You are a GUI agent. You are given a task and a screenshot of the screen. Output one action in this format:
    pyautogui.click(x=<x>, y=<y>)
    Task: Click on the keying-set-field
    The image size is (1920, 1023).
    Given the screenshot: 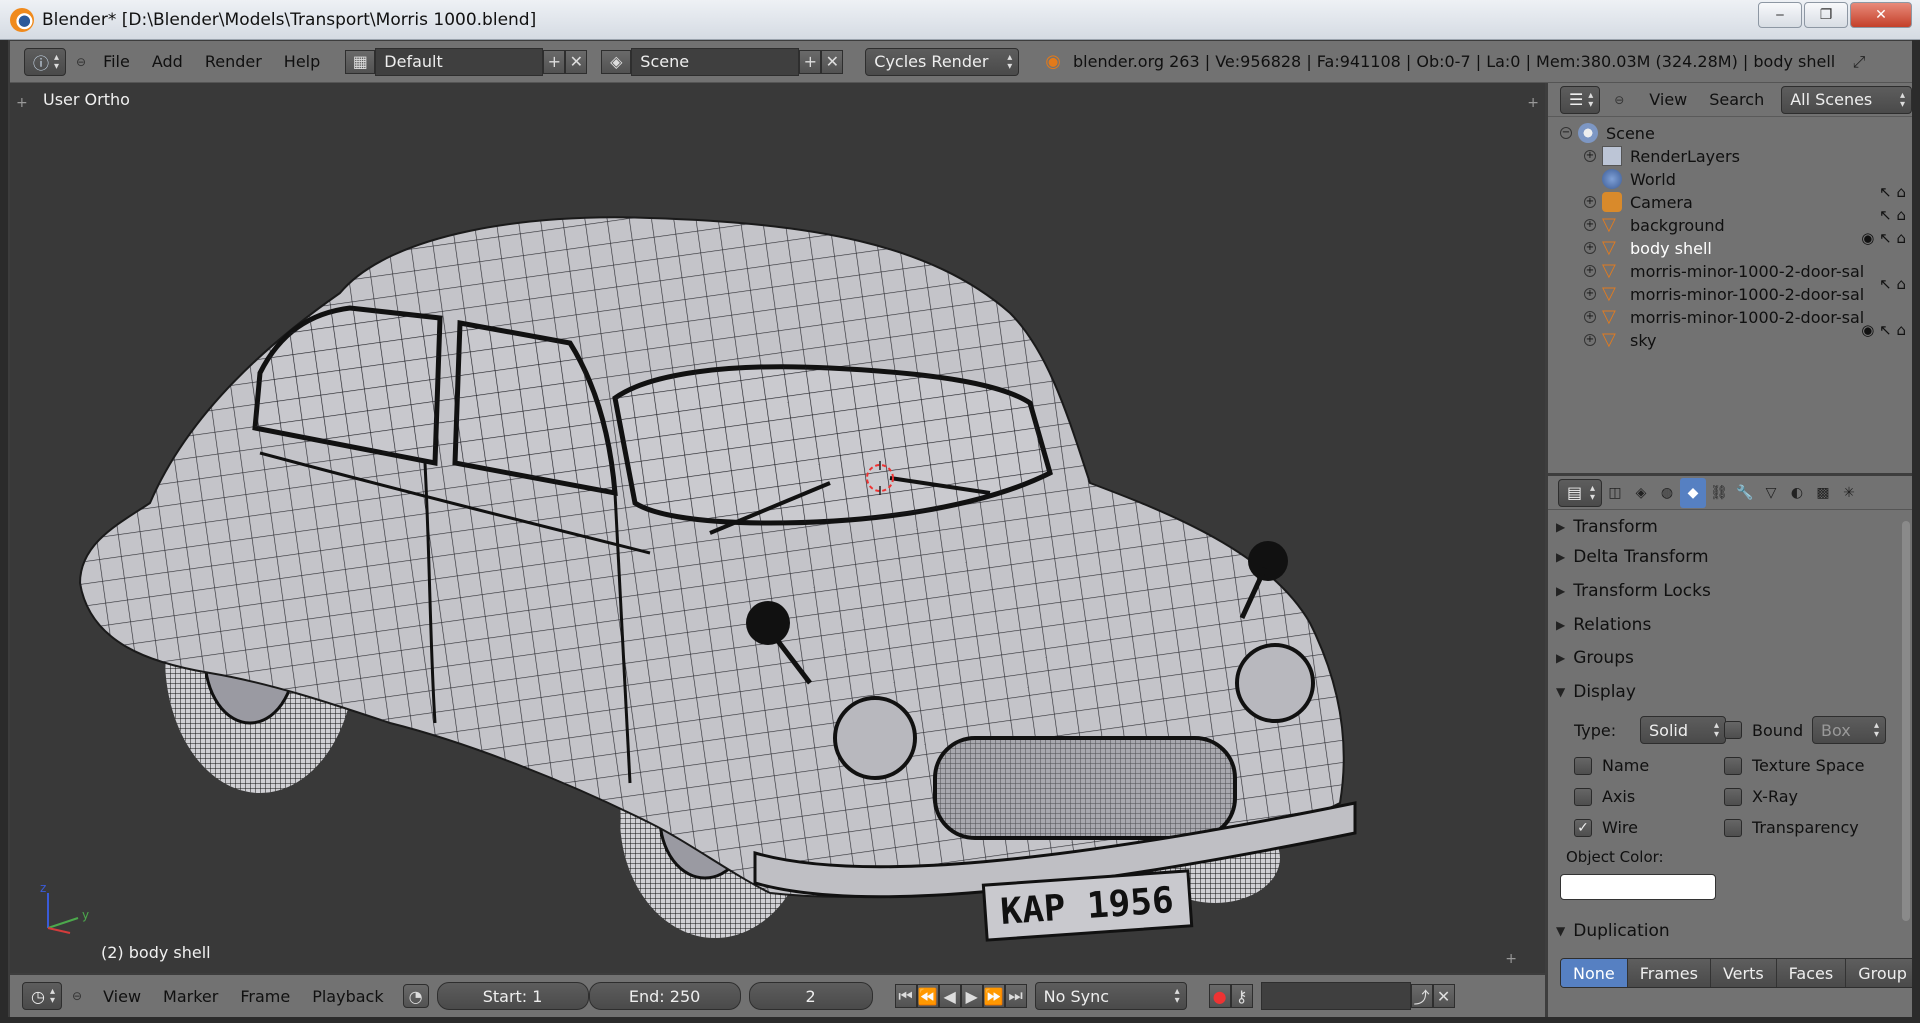 What is the action you would take?
    pyautogui.click(x=1335, y=996)
    